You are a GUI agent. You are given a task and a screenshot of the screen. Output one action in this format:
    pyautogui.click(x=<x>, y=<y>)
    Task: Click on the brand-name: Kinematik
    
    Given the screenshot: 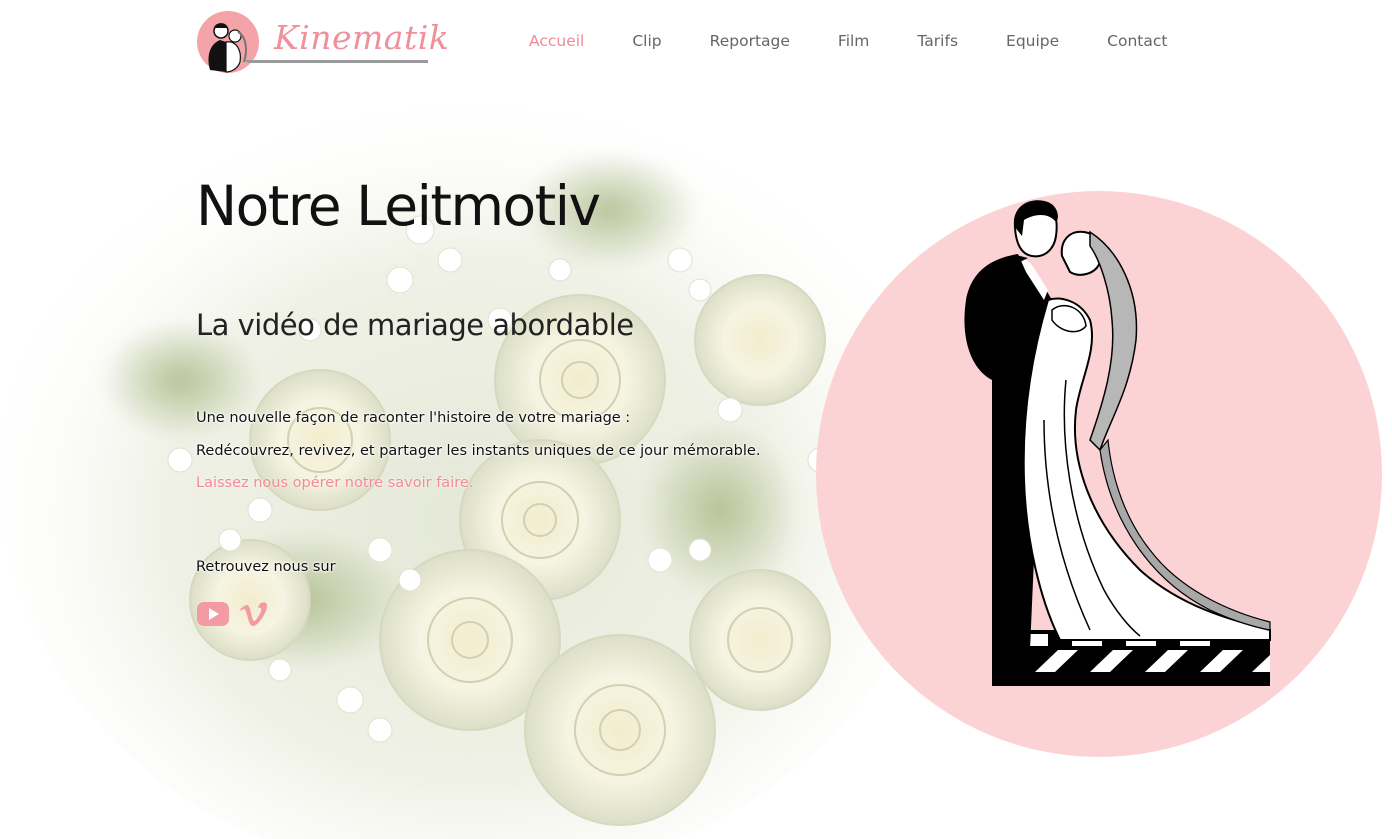 What is the action you would take?
    pyautogui.click(x=362, y=37)
    